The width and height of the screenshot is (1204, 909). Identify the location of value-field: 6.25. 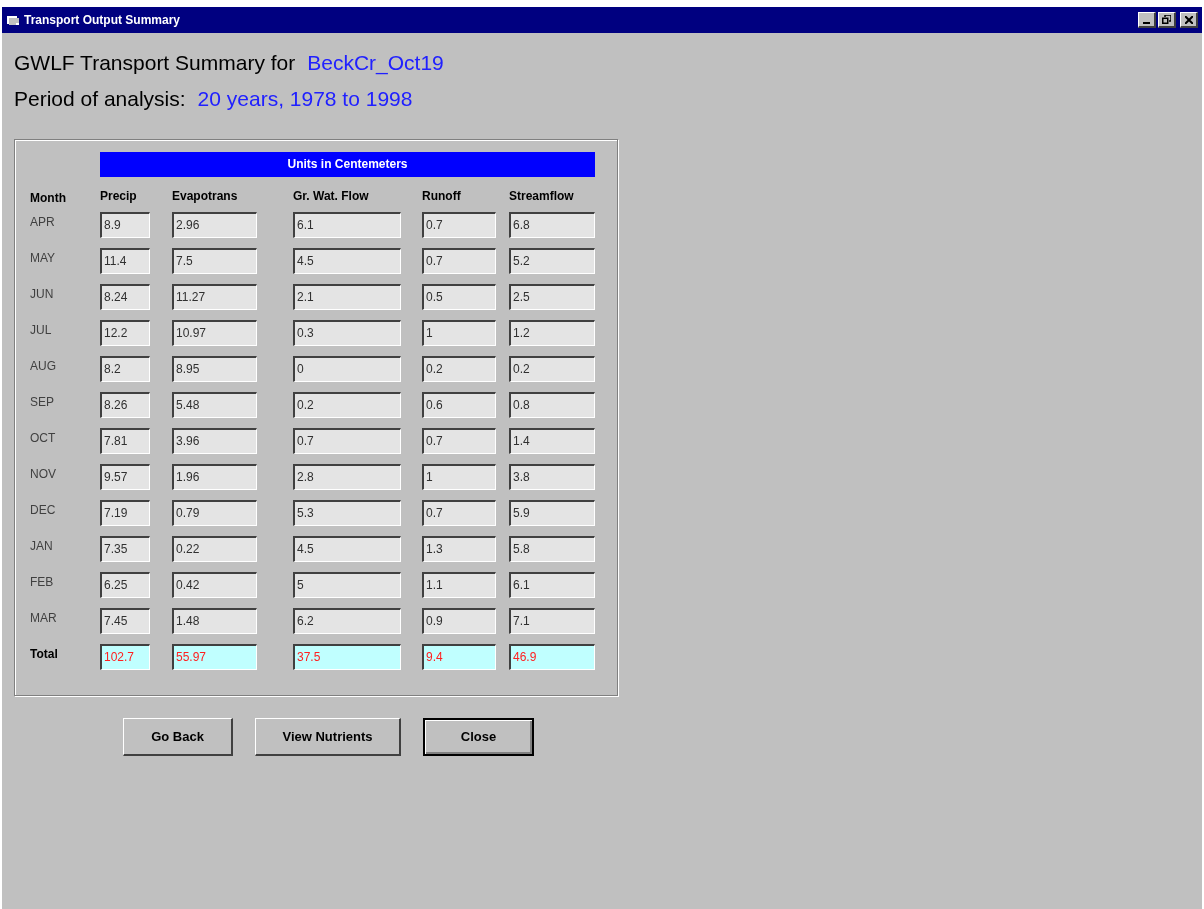
(125, 585).